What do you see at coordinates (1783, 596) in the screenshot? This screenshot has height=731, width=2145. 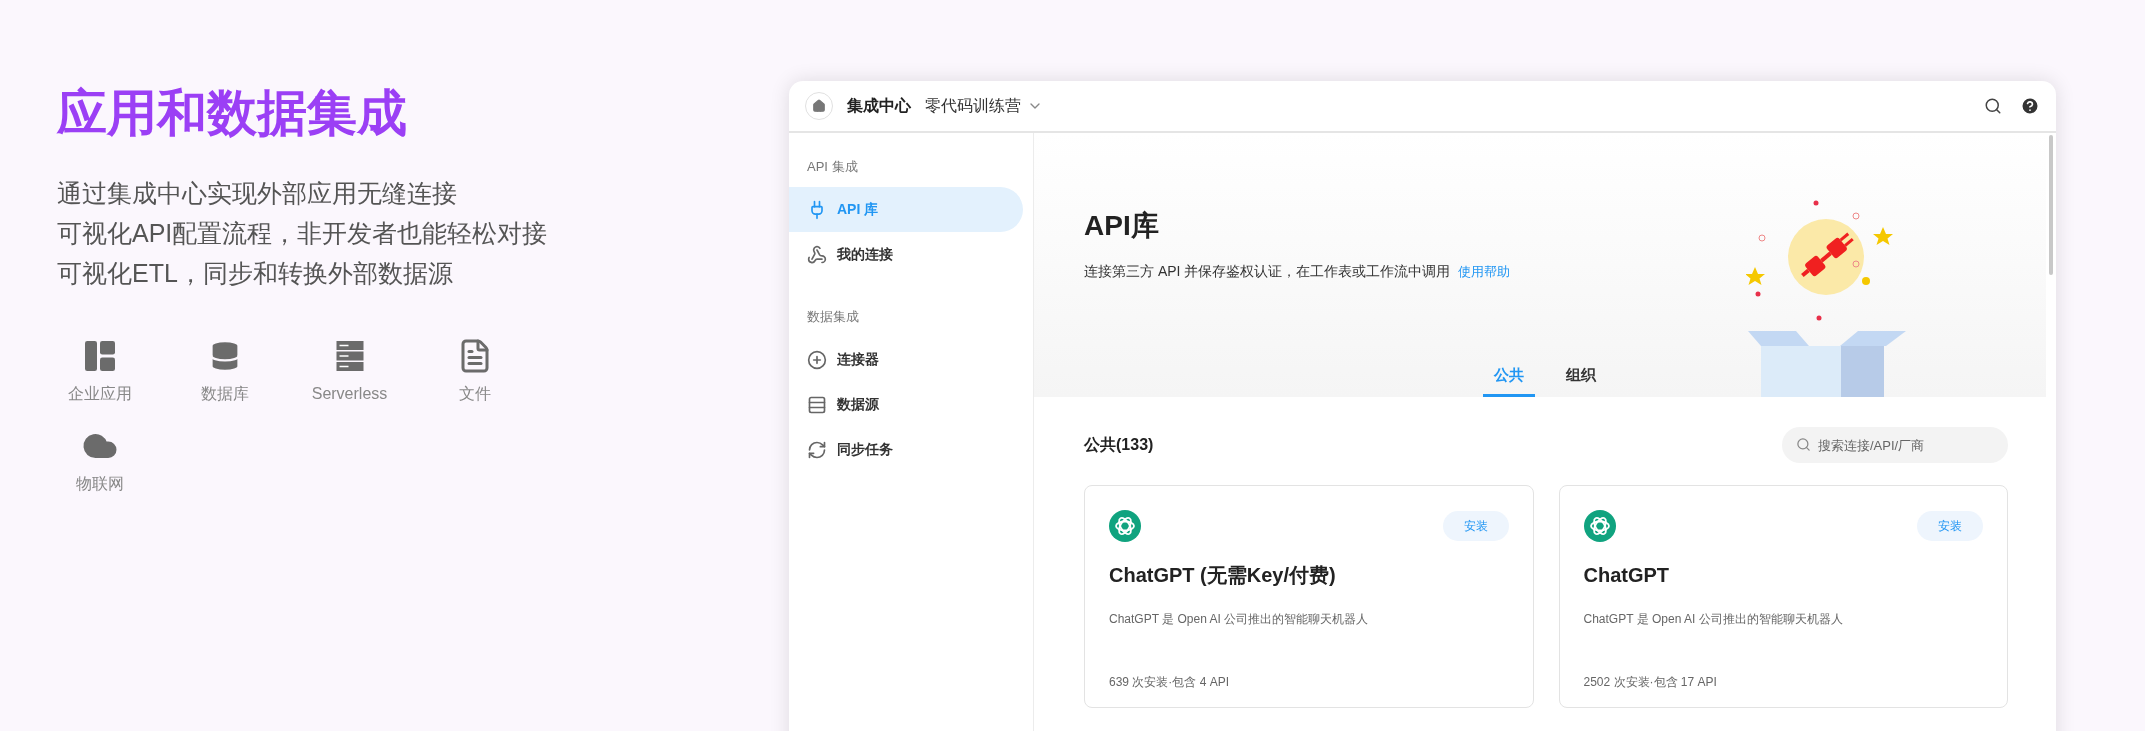 I see `api-card: 安装 ChatGPT ChatGPT 是 Open AI 公司推出的智能聊天机器人 2502 次安装·包含 17 API` at bounding box center [1783, 596].